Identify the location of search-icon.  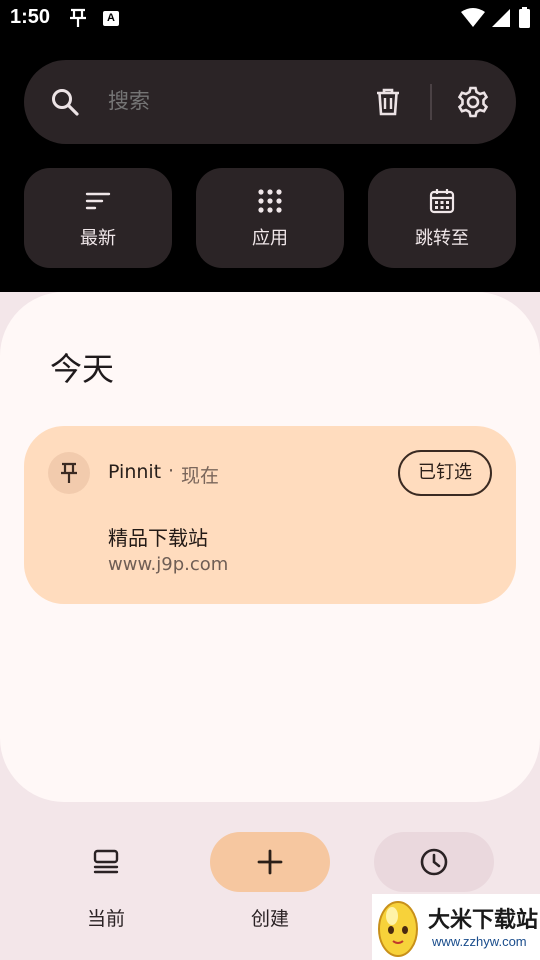
(65, 102).